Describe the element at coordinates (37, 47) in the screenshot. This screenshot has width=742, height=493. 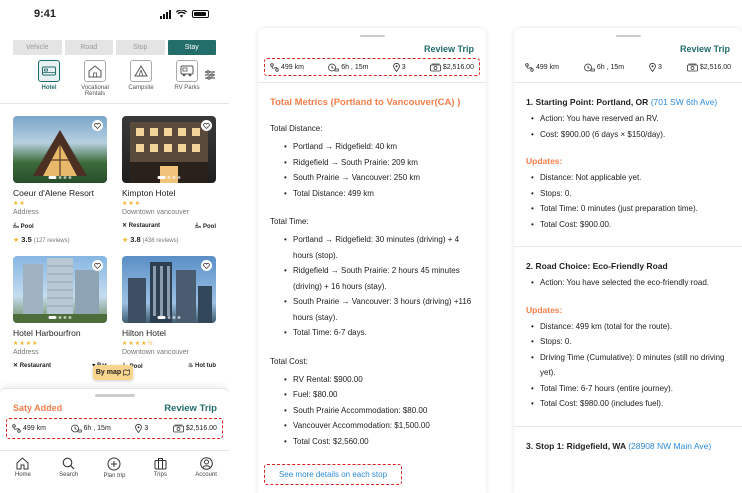
I see `tab-vehicle: Vehicle` at that location.